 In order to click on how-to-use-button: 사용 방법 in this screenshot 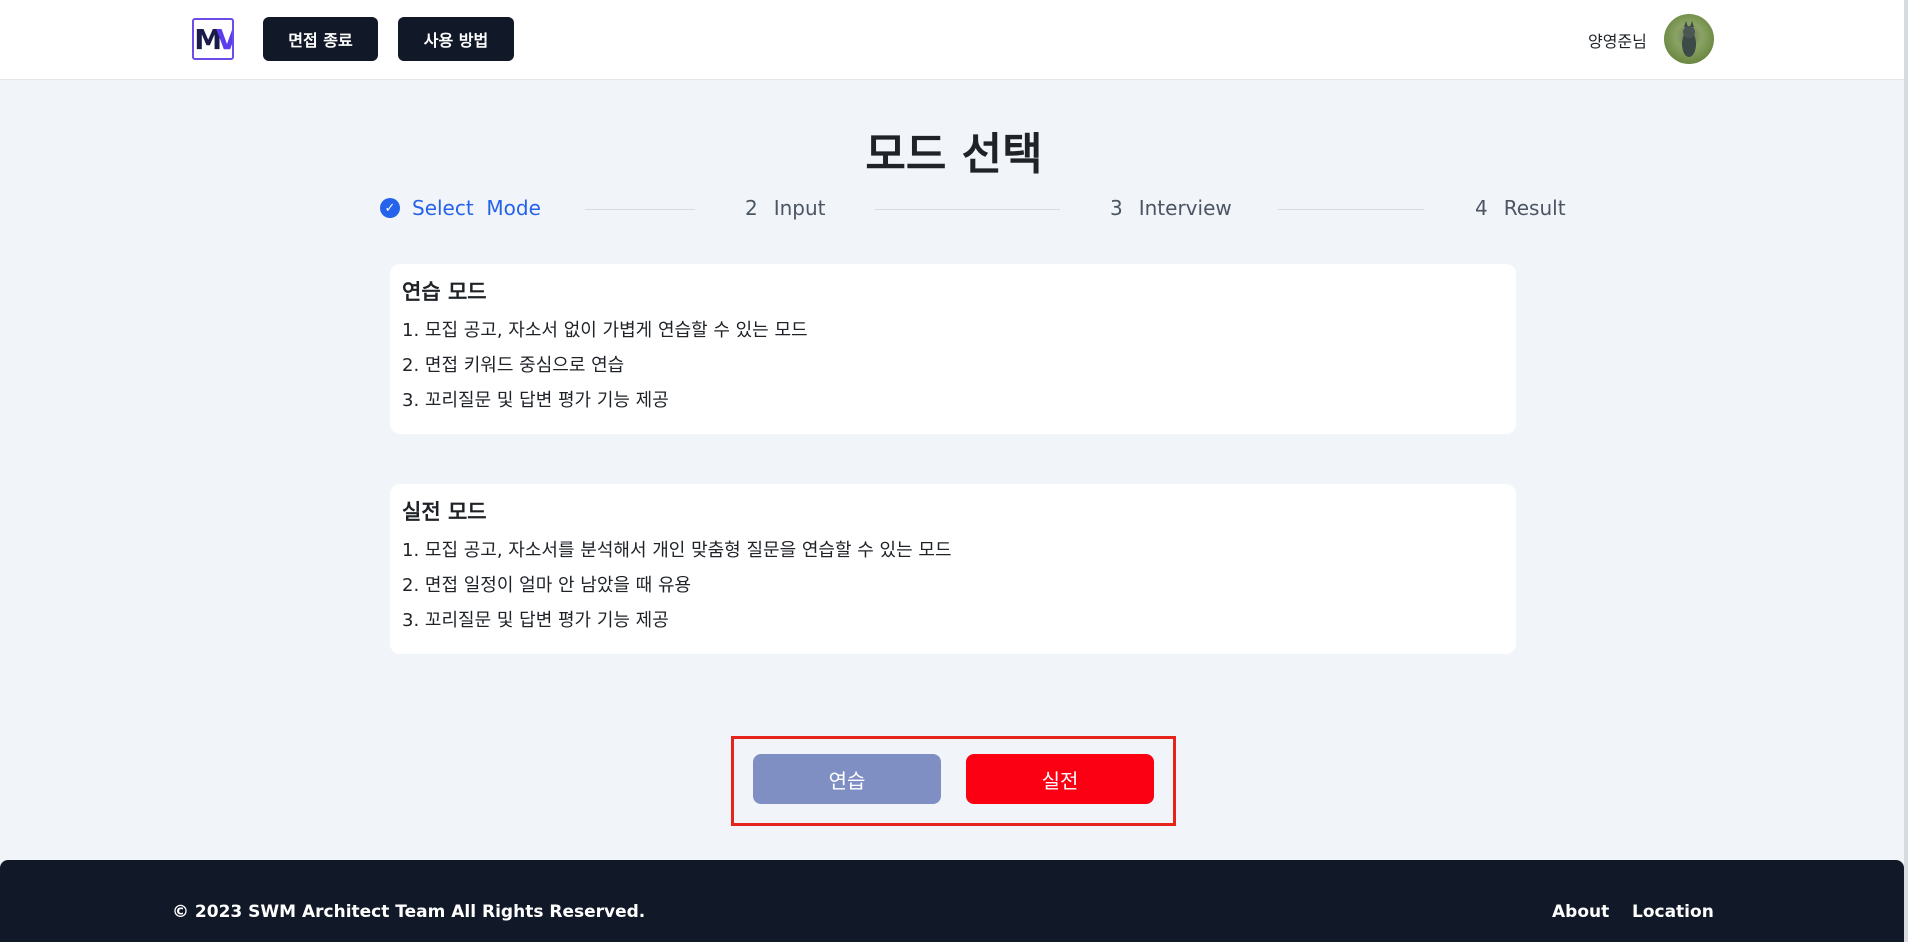, I will do `click(456, 39)`.